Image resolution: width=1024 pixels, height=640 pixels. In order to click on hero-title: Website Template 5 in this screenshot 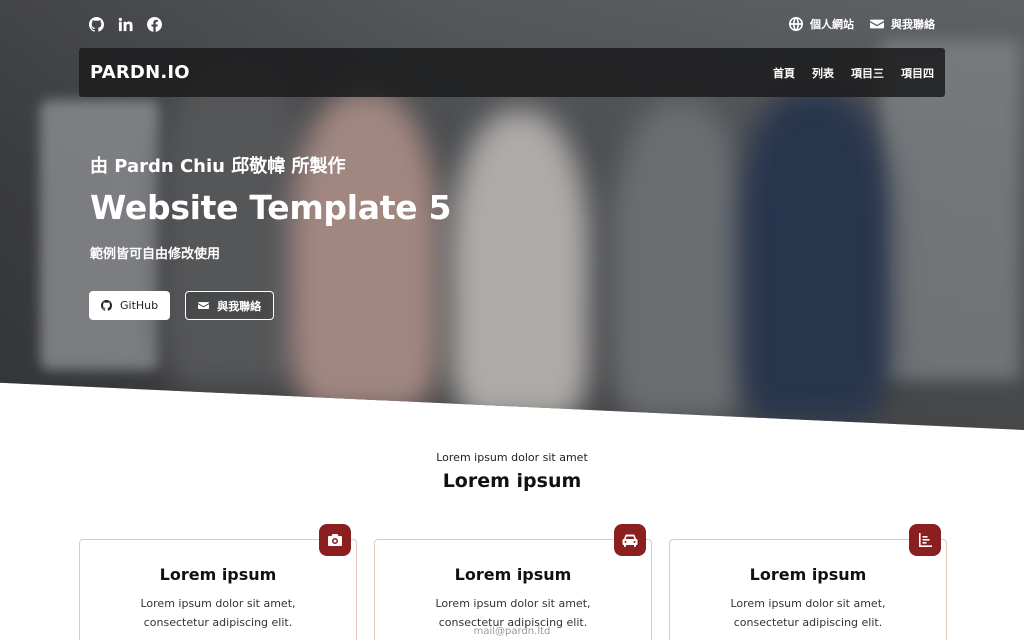, I will do `click(271, 207)`.